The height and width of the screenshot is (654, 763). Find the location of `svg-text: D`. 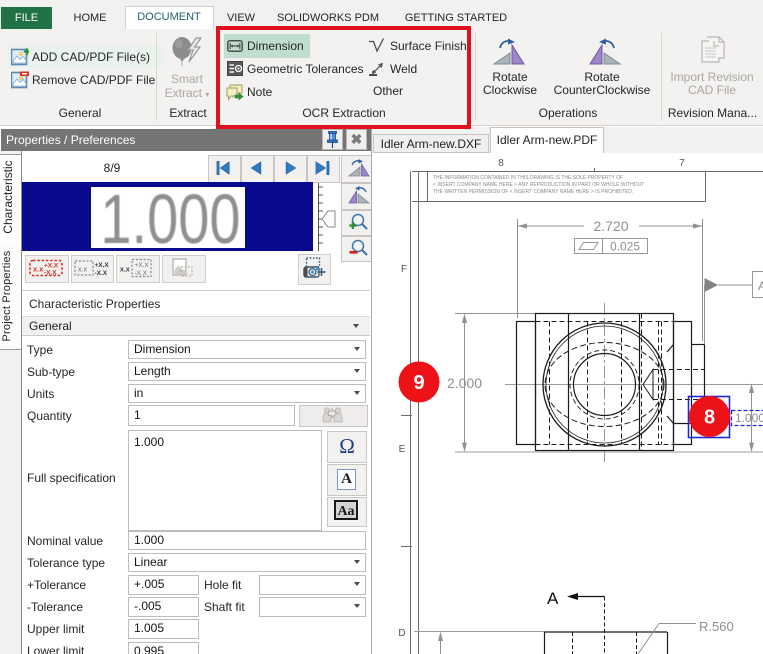

svg-text: D is located at coordinates (401, 633).